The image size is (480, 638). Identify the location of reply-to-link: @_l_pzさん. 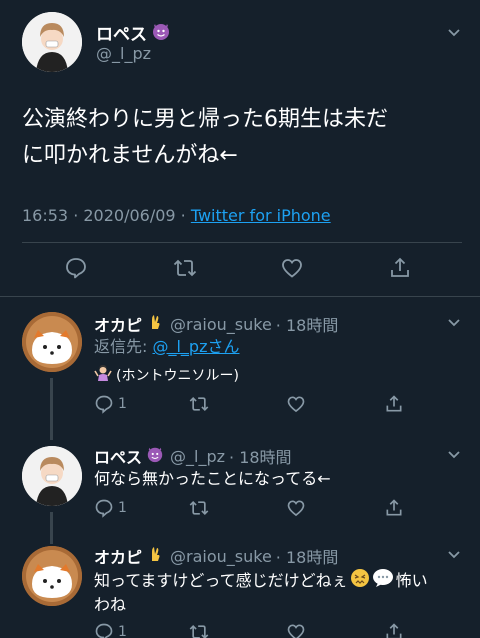
(195, 346).